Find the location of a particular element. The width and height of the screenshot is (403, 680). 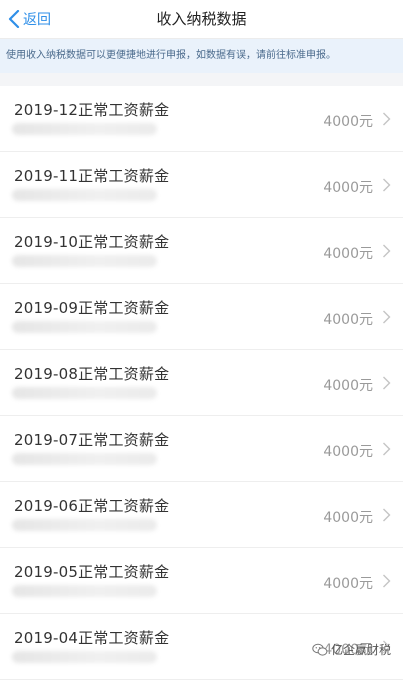

record-title: 2019-11正常工资薪金 is located at coordinates (92, 176).